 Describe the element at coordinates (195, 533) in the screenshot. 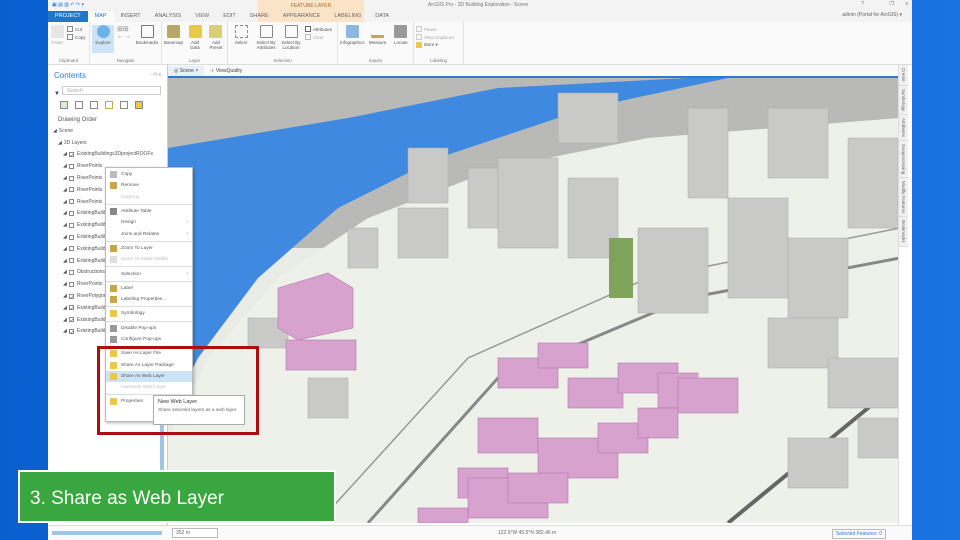

I see `scale-selector: 352 m` at that location.